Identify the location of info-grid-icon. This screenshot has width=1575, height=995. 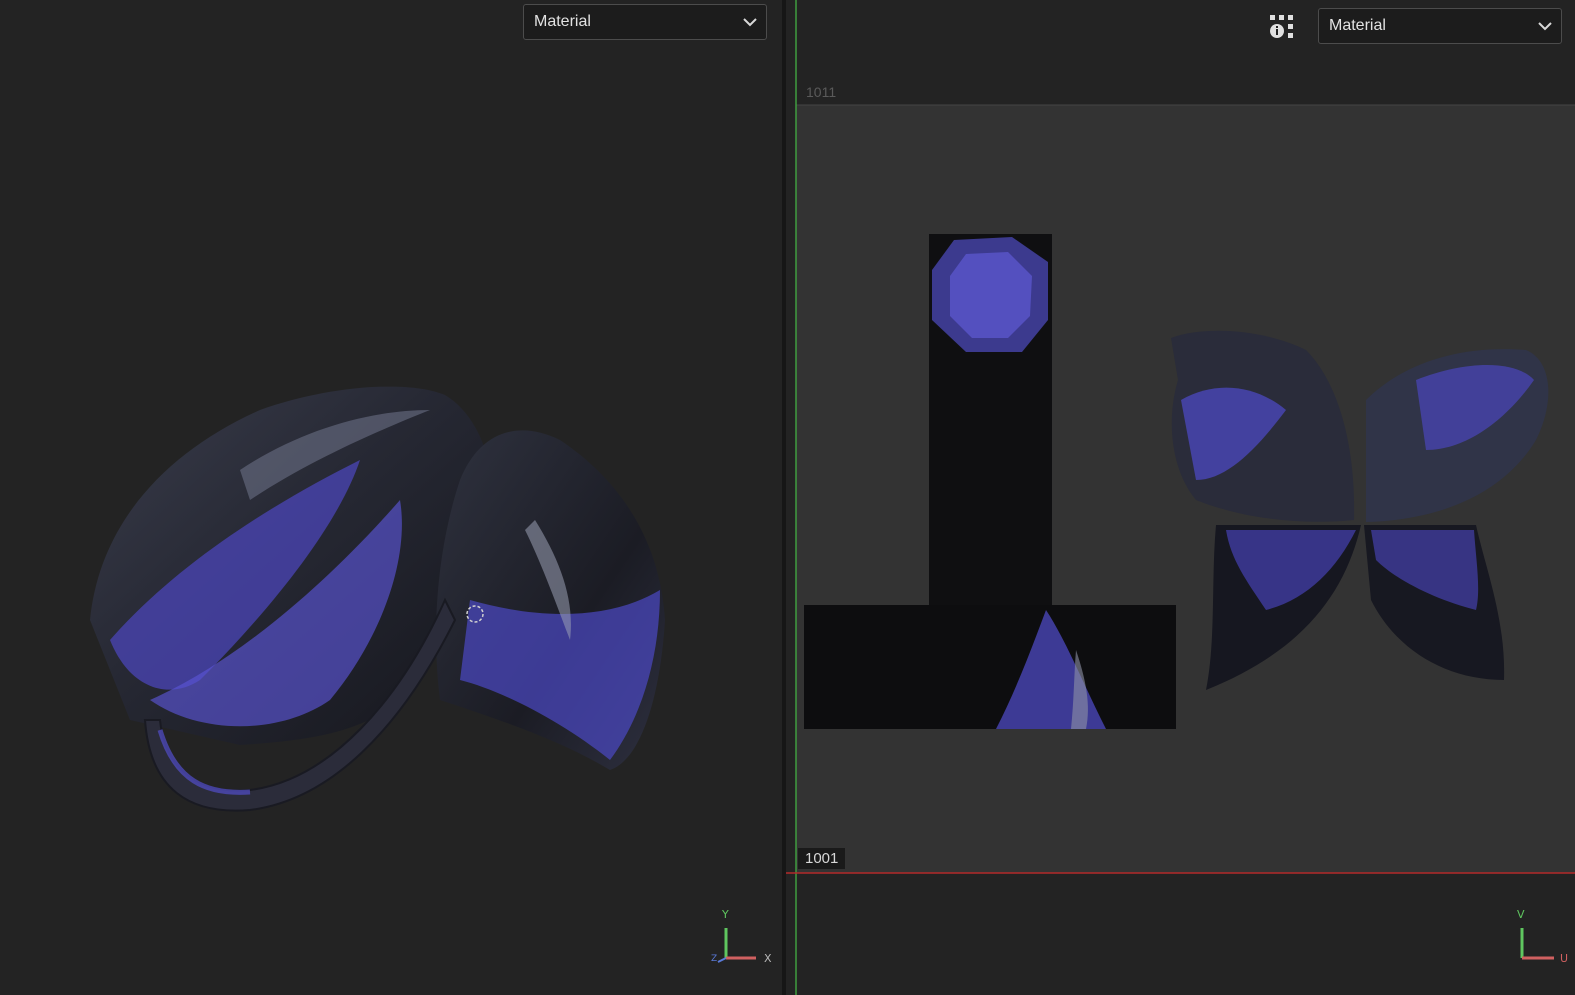
(1282, 27).